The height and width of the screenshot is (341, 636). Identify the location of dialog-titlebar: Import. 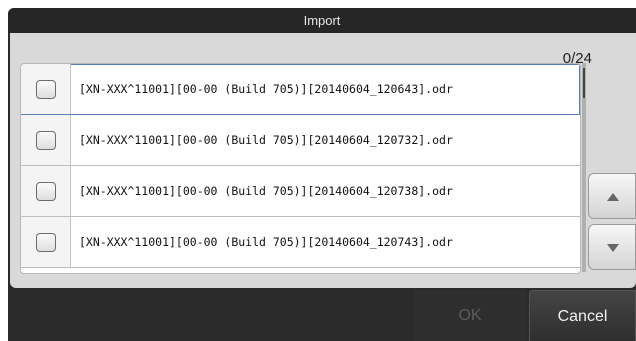
(322, 20).